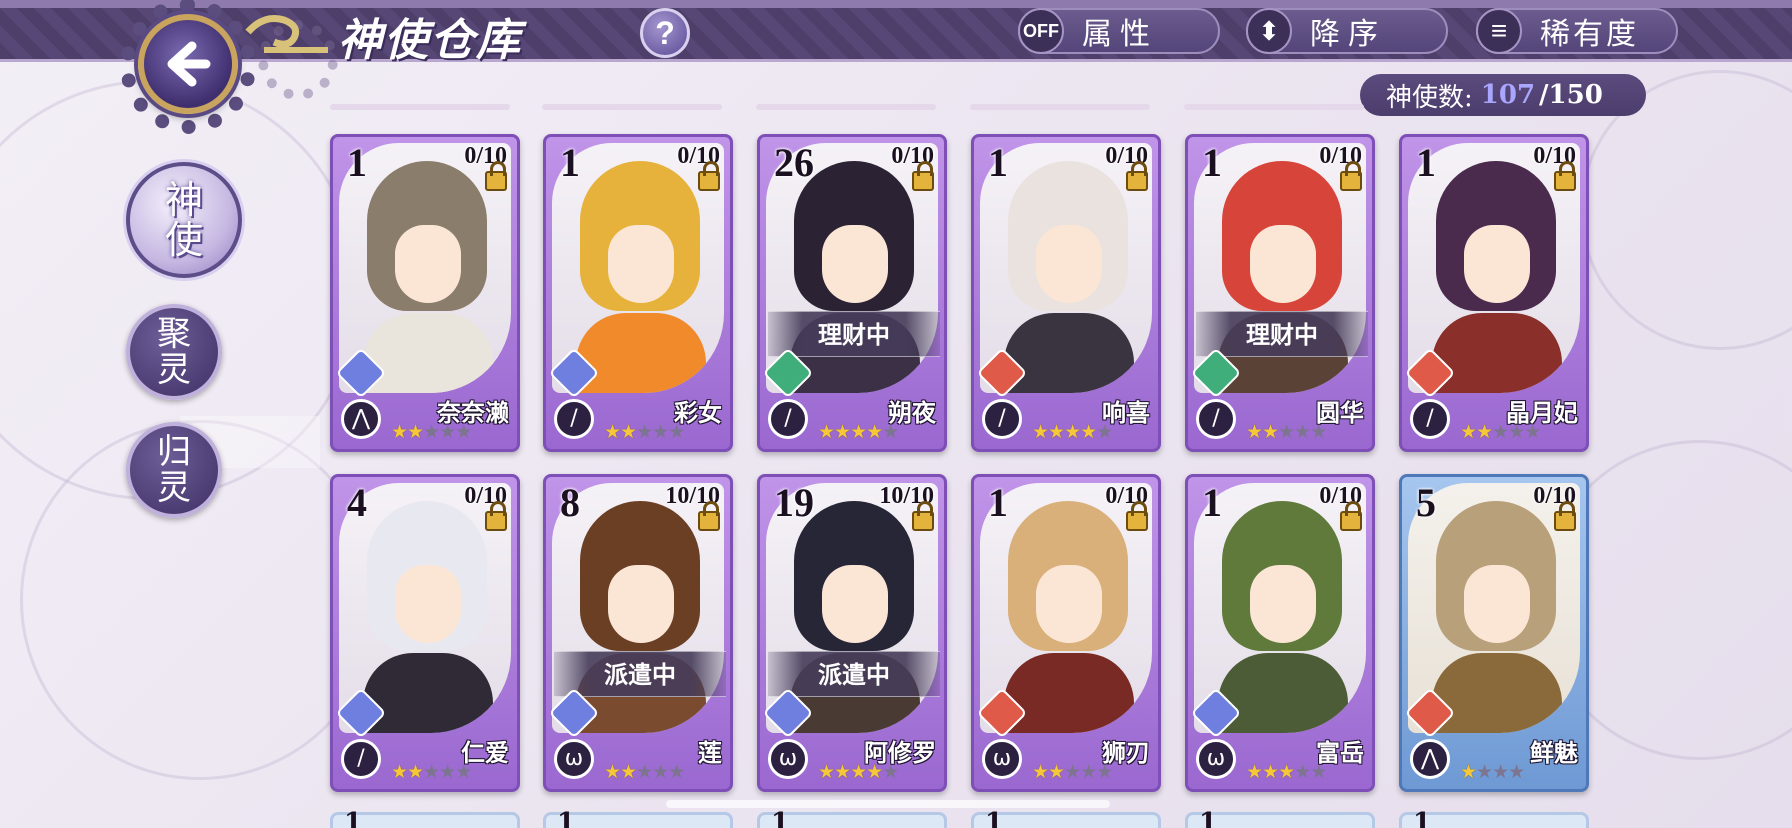  I want to click on sidebar-item-units: 神使, so click(184, 220).